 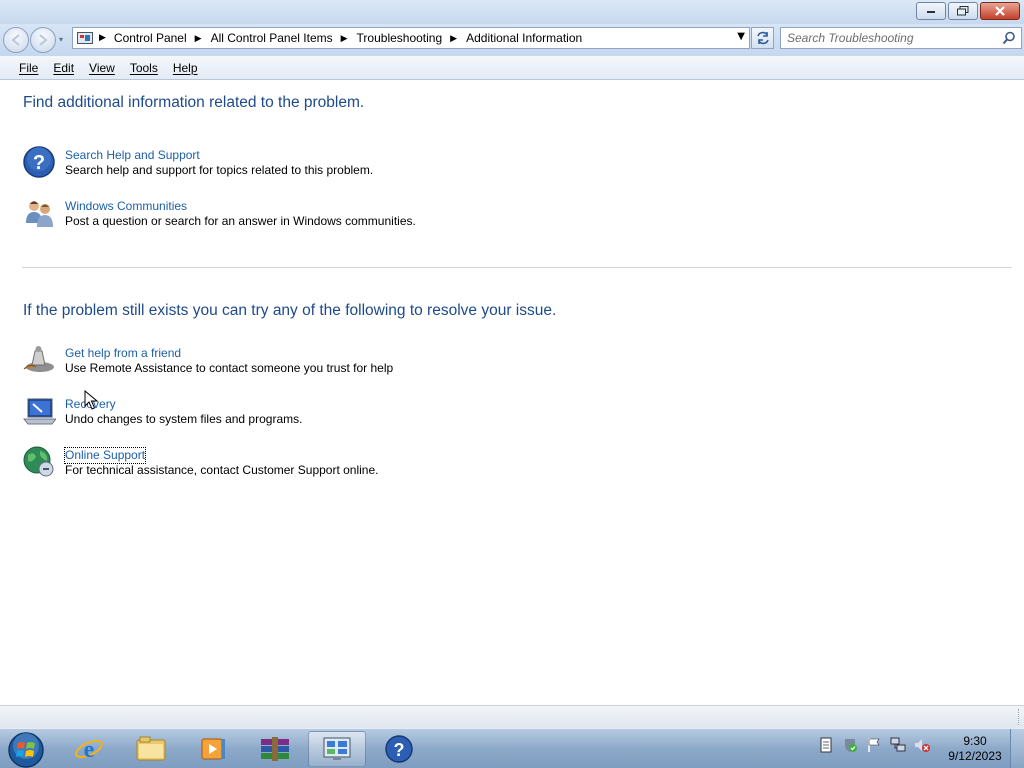 I want to click on taskbar-control-panel, so click(x=337, y=749).